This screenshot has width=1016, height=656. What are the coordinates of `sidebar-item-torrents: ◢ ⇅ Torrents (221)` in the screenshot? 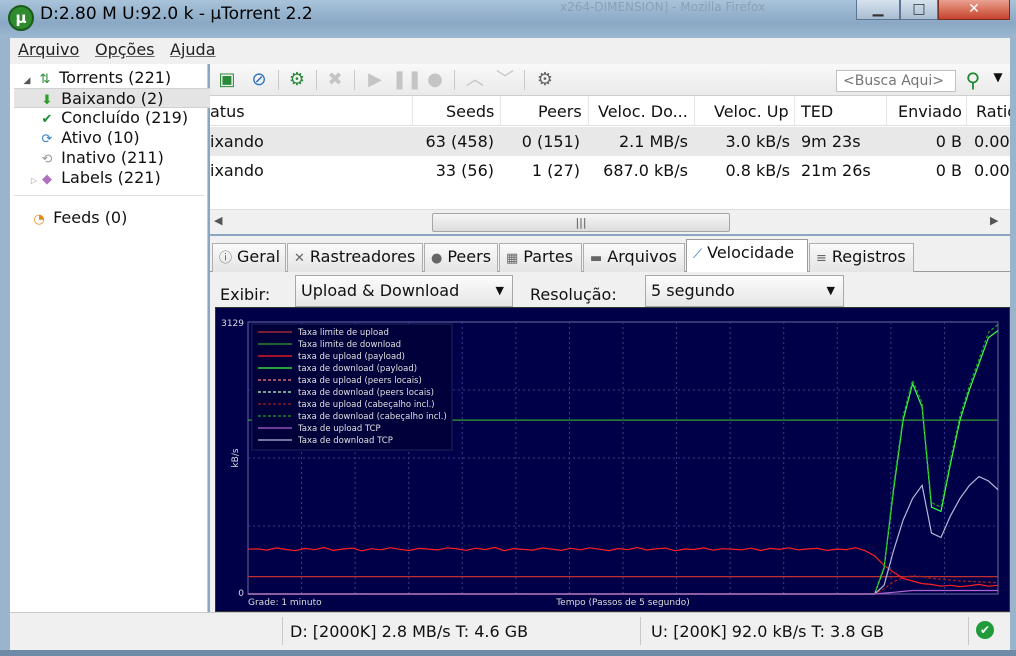 It's located at (116, 78).